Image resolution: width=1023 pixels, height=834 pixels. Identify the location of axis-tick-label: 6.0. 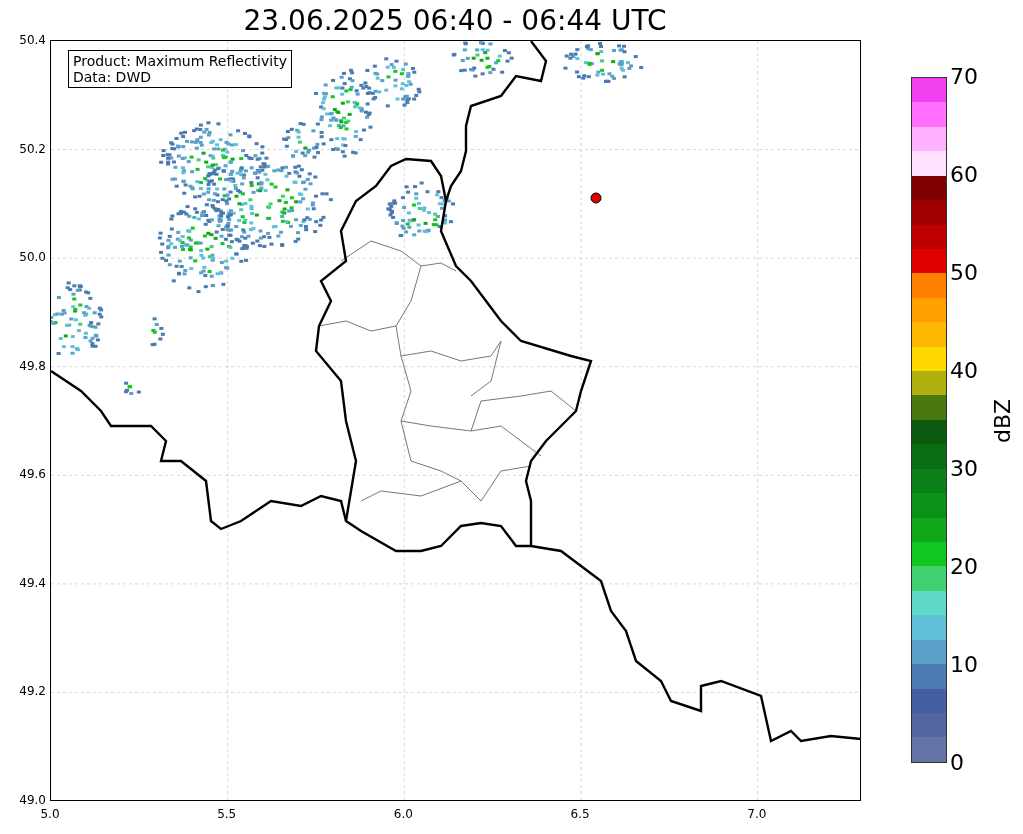
(403, 814).